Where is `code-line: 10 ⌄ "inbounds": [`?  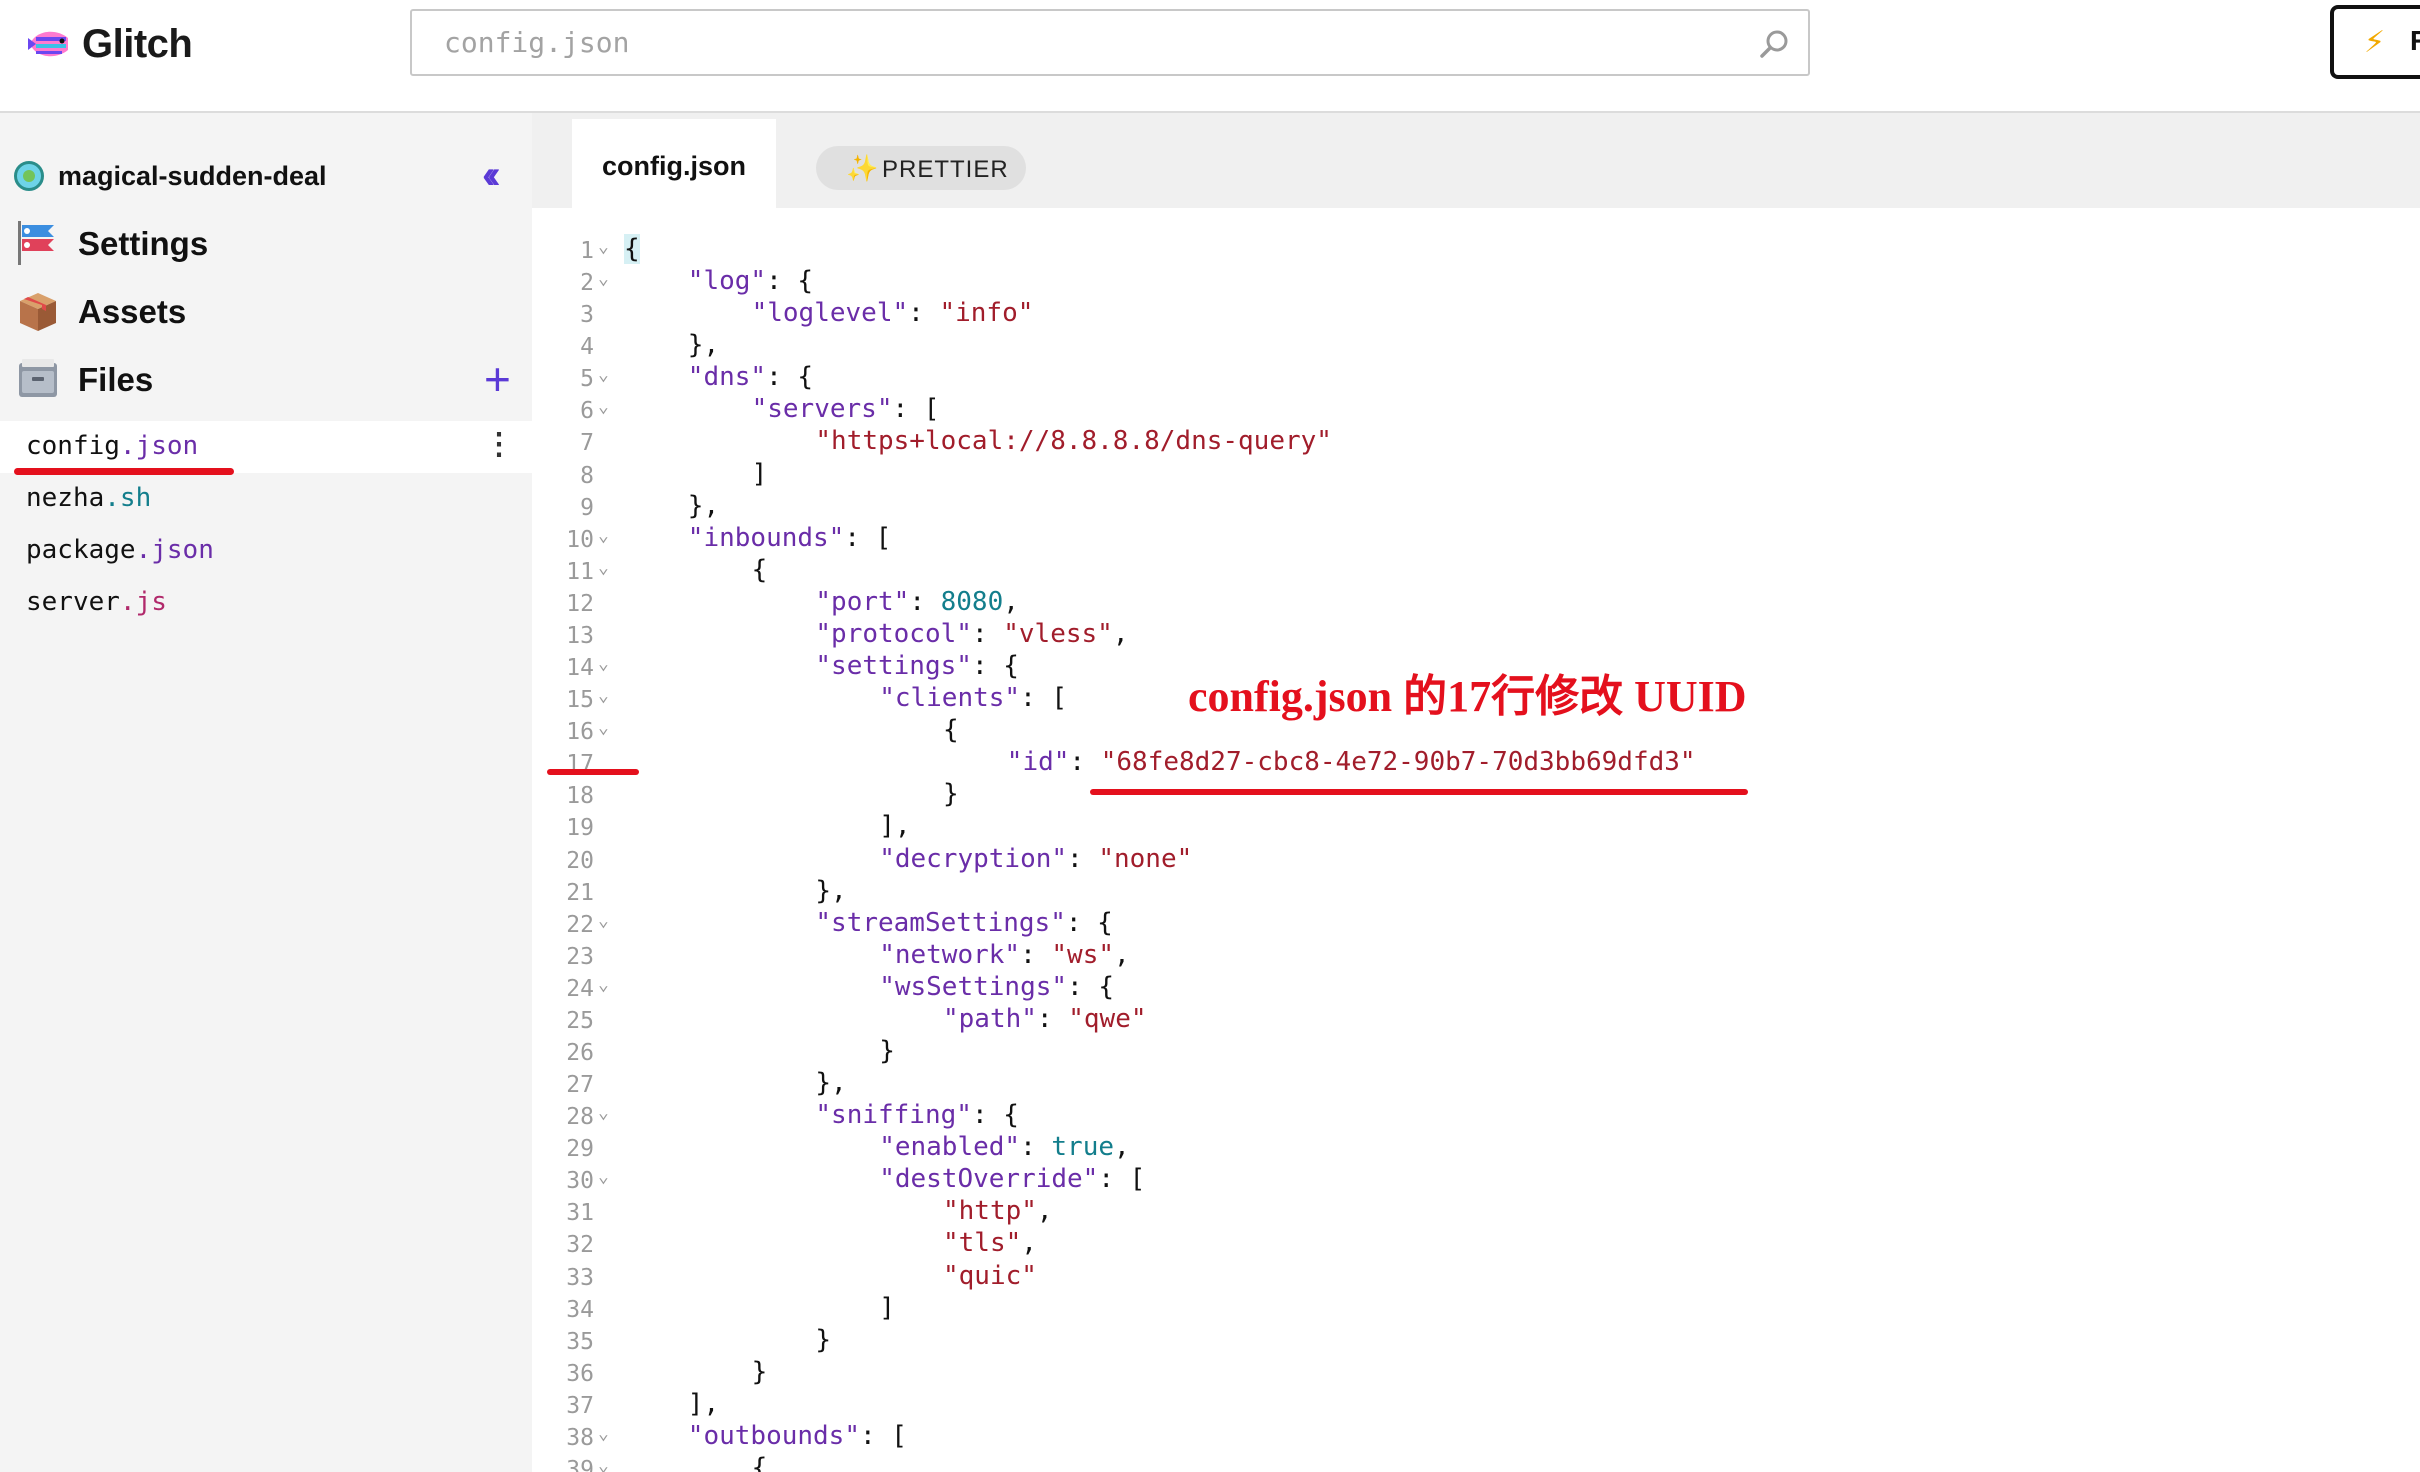 code-line: 10 ⌄ "inbounds": [ is located at coordinates (1476, 539).